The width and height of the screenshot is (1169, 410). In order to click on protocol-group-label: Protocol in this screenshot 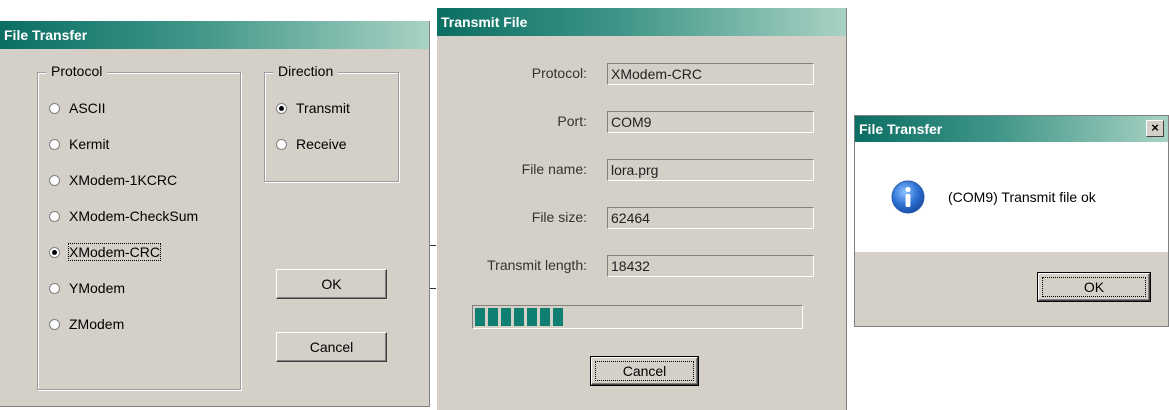, I will do `click(77, 71)`.